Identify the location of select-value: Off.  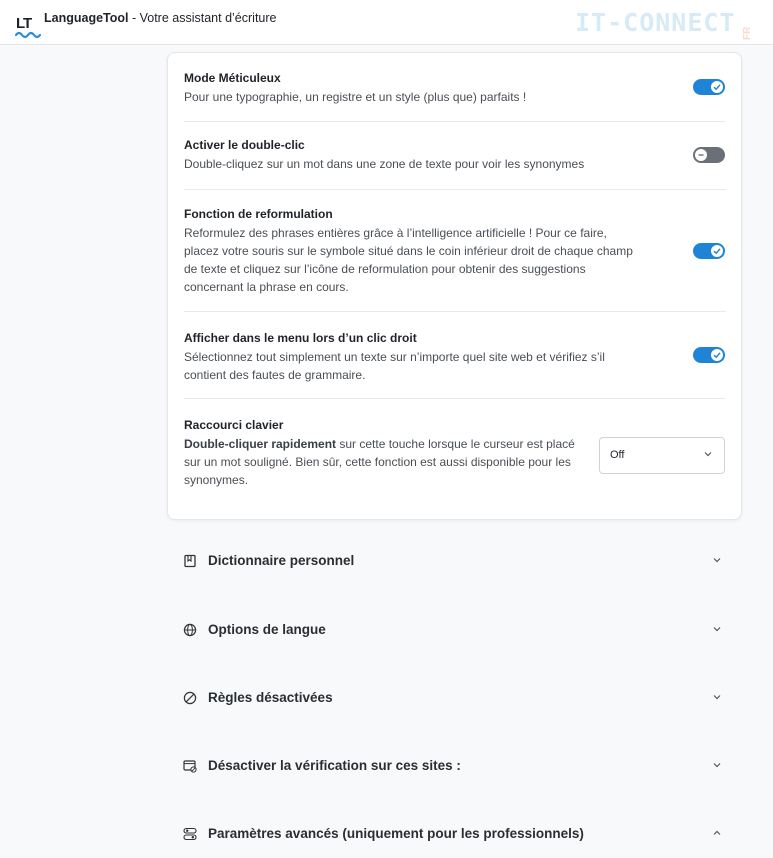
(617, 455).